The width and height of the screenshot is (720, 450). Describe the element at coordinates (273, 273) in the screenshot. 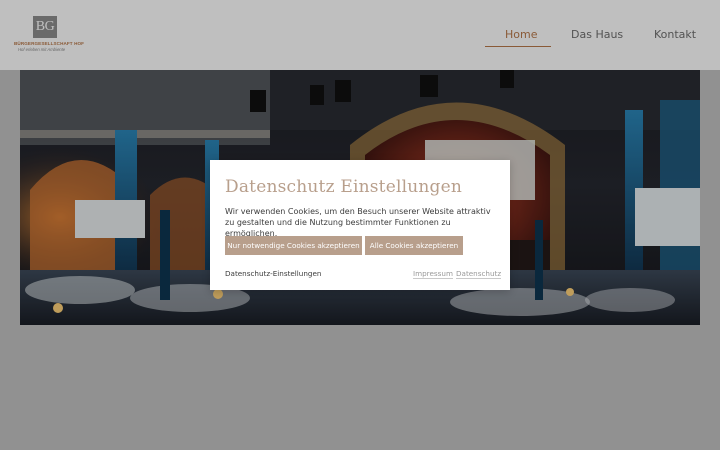

I see `privacy-settings-link: Datenschutz-Einstellungen` at that location.